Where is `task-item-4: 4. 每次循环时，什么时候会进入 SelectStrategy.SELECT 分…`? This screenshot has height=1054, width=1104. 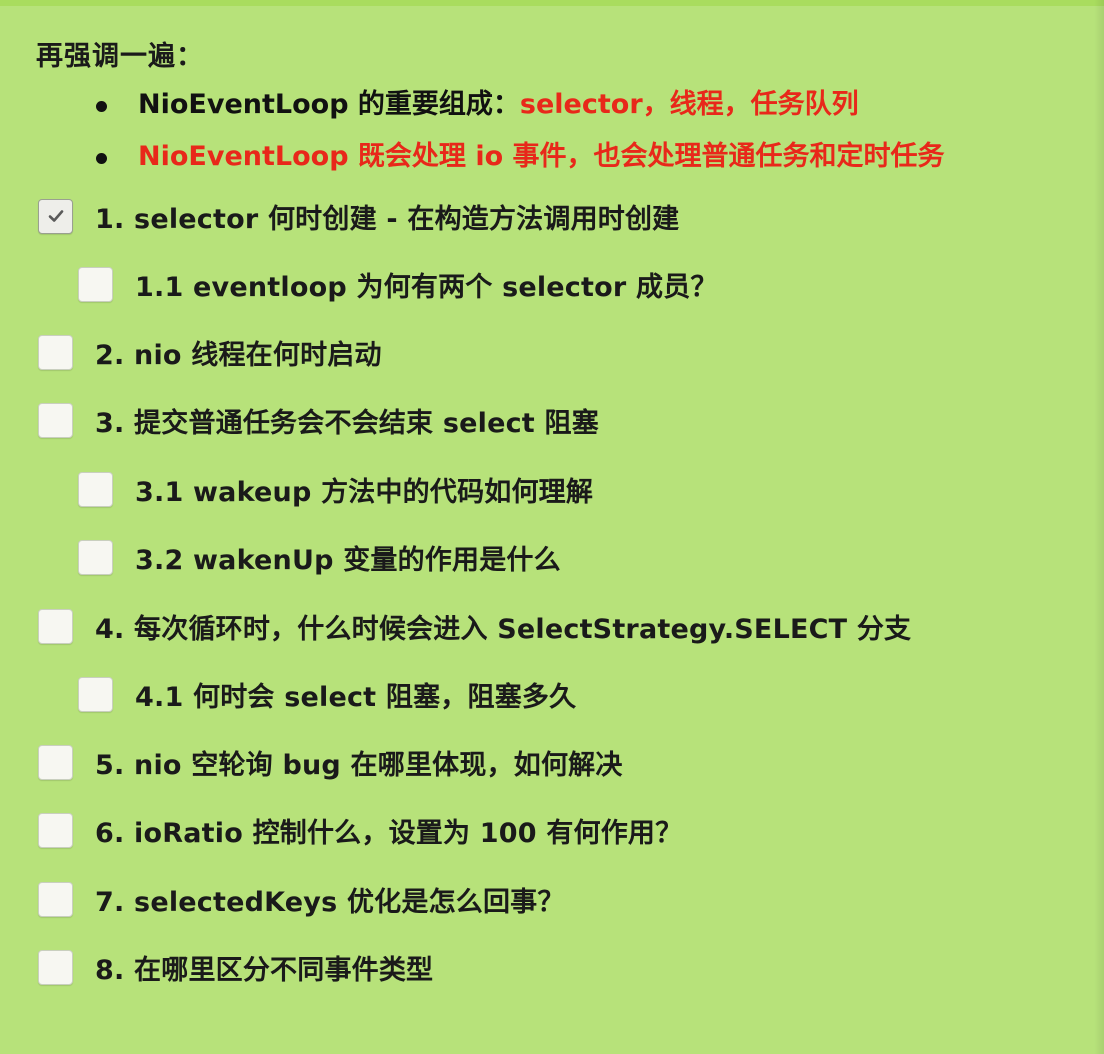
task-item-4: 4. 每次循环时，什么时候会进入 SelectStrategy.SELECT 分… is located at coordinates (474, 626).